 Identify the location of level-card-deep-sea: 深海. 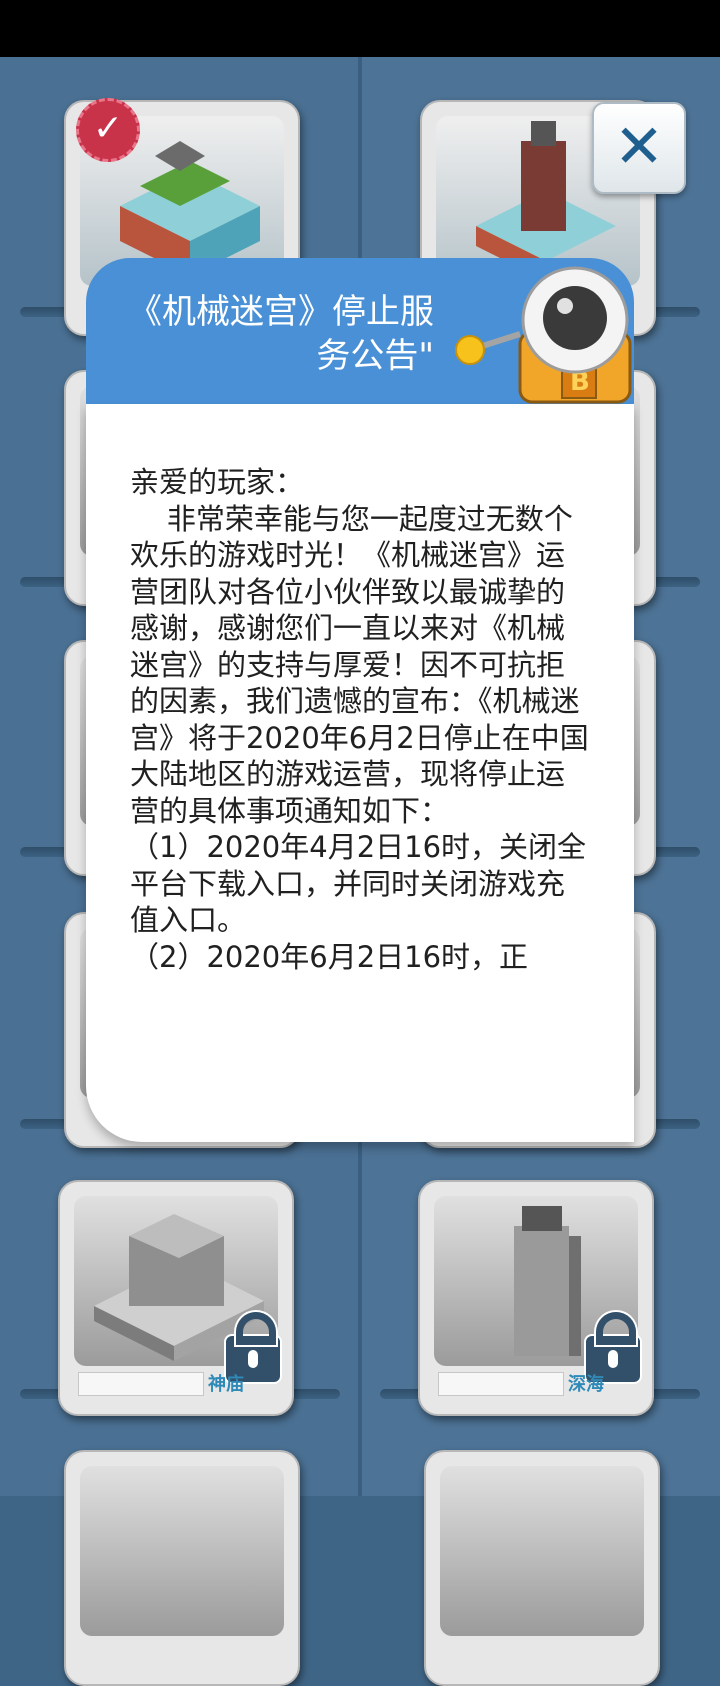
(536, 1298).